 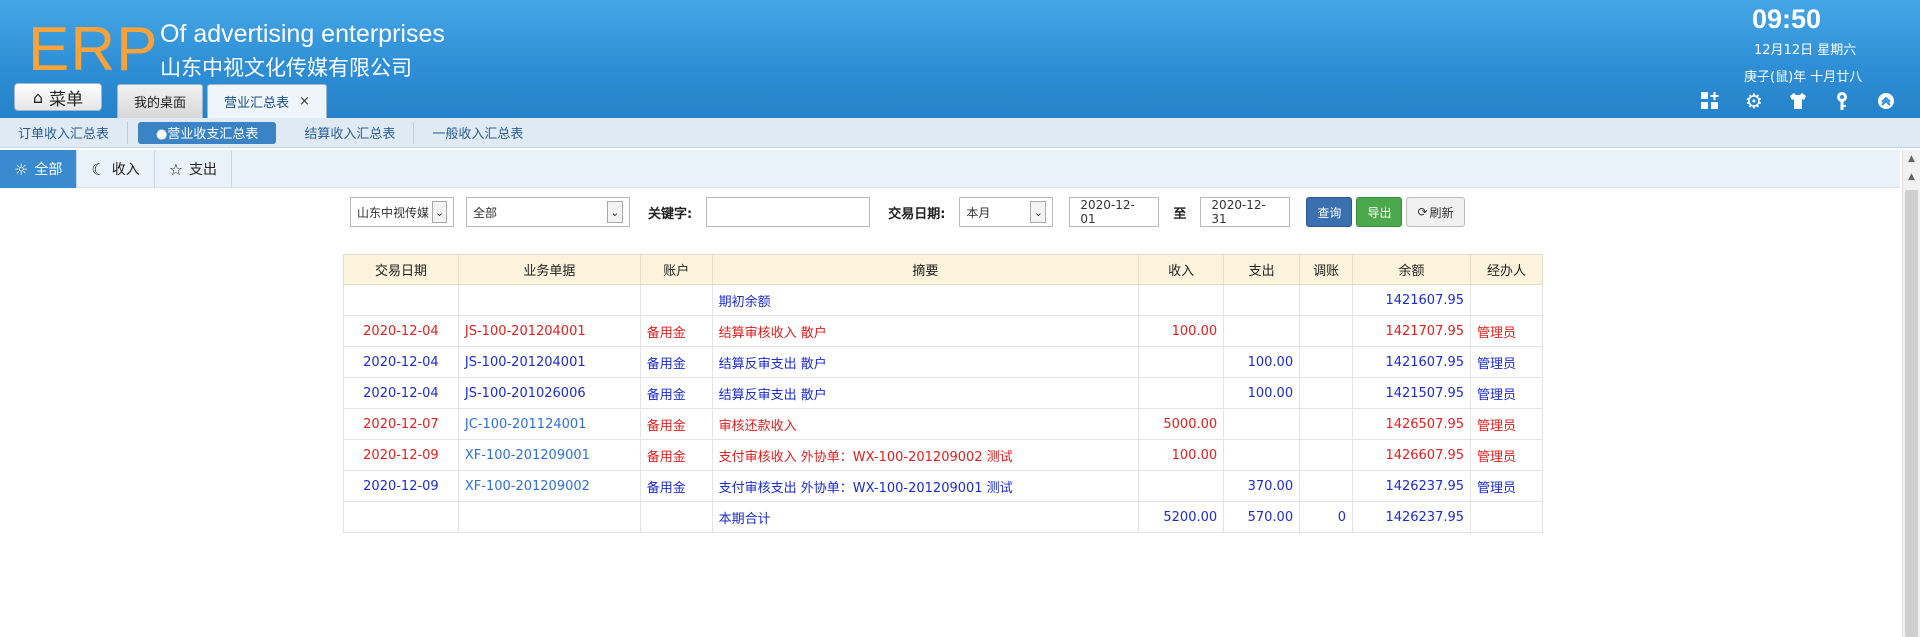 What do you see at coordinates (1710, 101) in the screenshot?
I see `grid-add-icon` at bounding box center [1710, 101].